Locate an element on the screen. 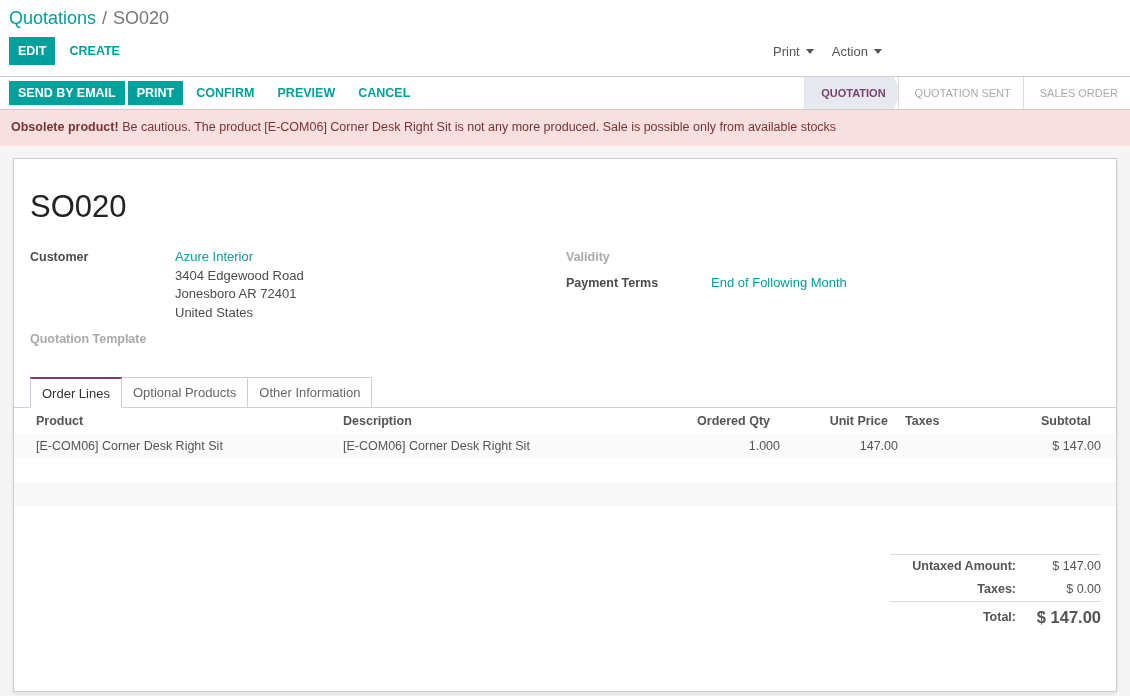 The height and width of the screenshot is (696, 1130). column-header: Unit Price is located at coordinates (839, 421).